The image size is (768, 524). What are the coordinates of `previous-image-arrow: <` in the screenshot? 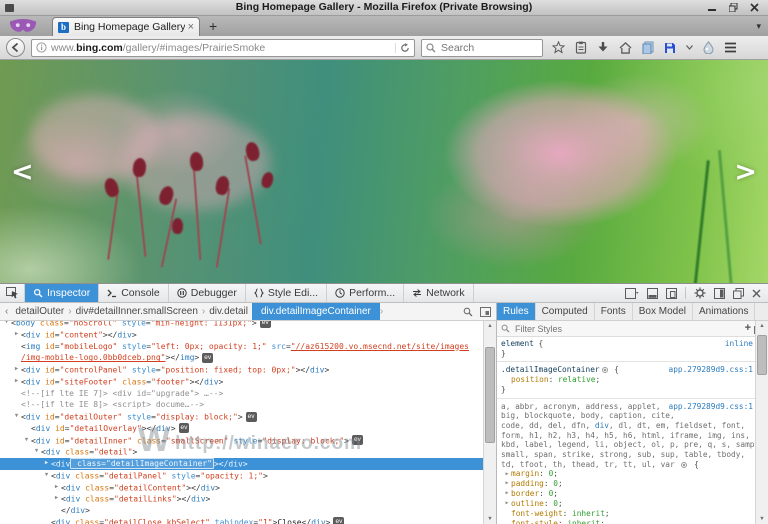 It's located at (22, 171).